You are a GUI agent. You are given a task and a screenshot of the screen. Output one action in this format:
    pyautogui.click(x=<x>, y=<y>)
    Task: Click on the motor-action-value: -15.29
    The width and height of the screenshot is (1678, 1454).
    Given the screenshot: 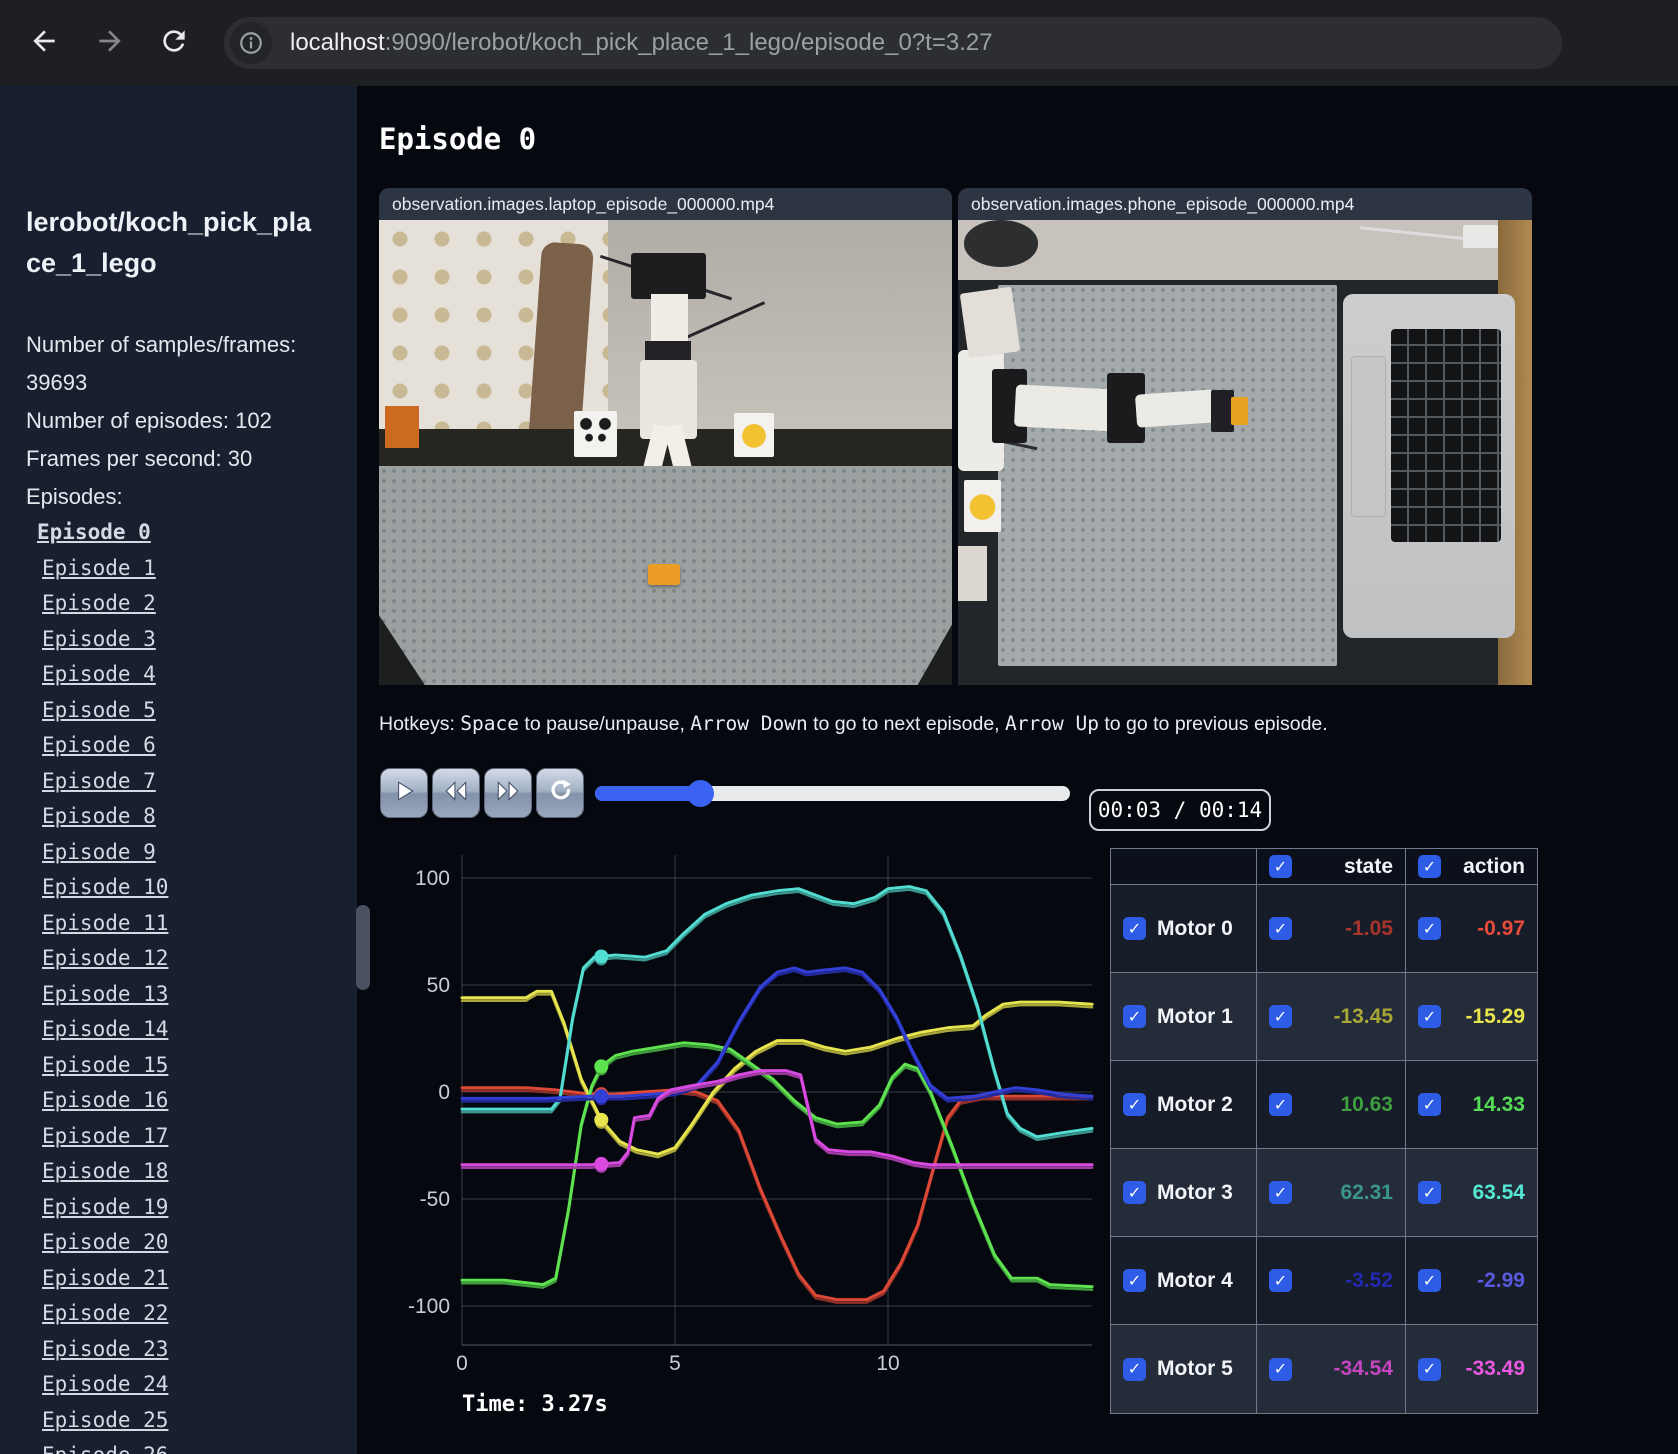 What is the action you would take?
    pyautogui.click(x=1495, y=1016)
    